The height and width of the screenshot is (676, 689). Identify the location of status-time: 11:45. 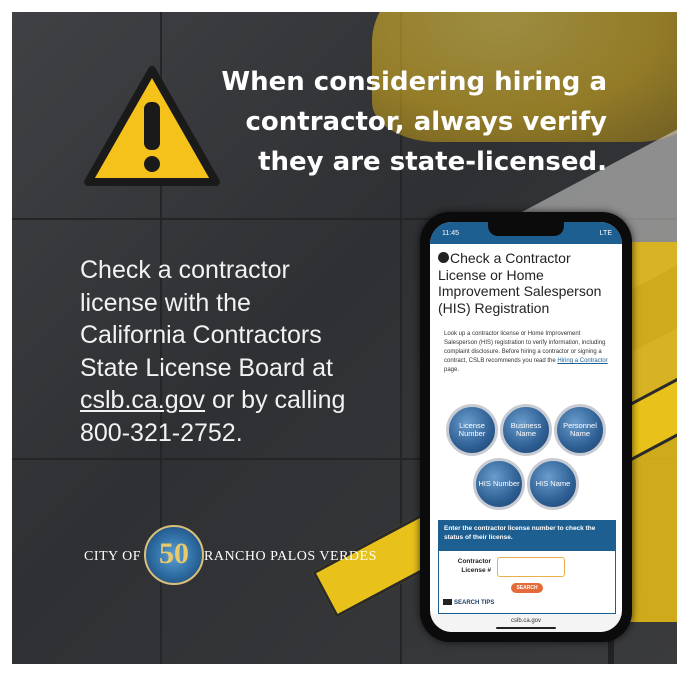
(450, 233).